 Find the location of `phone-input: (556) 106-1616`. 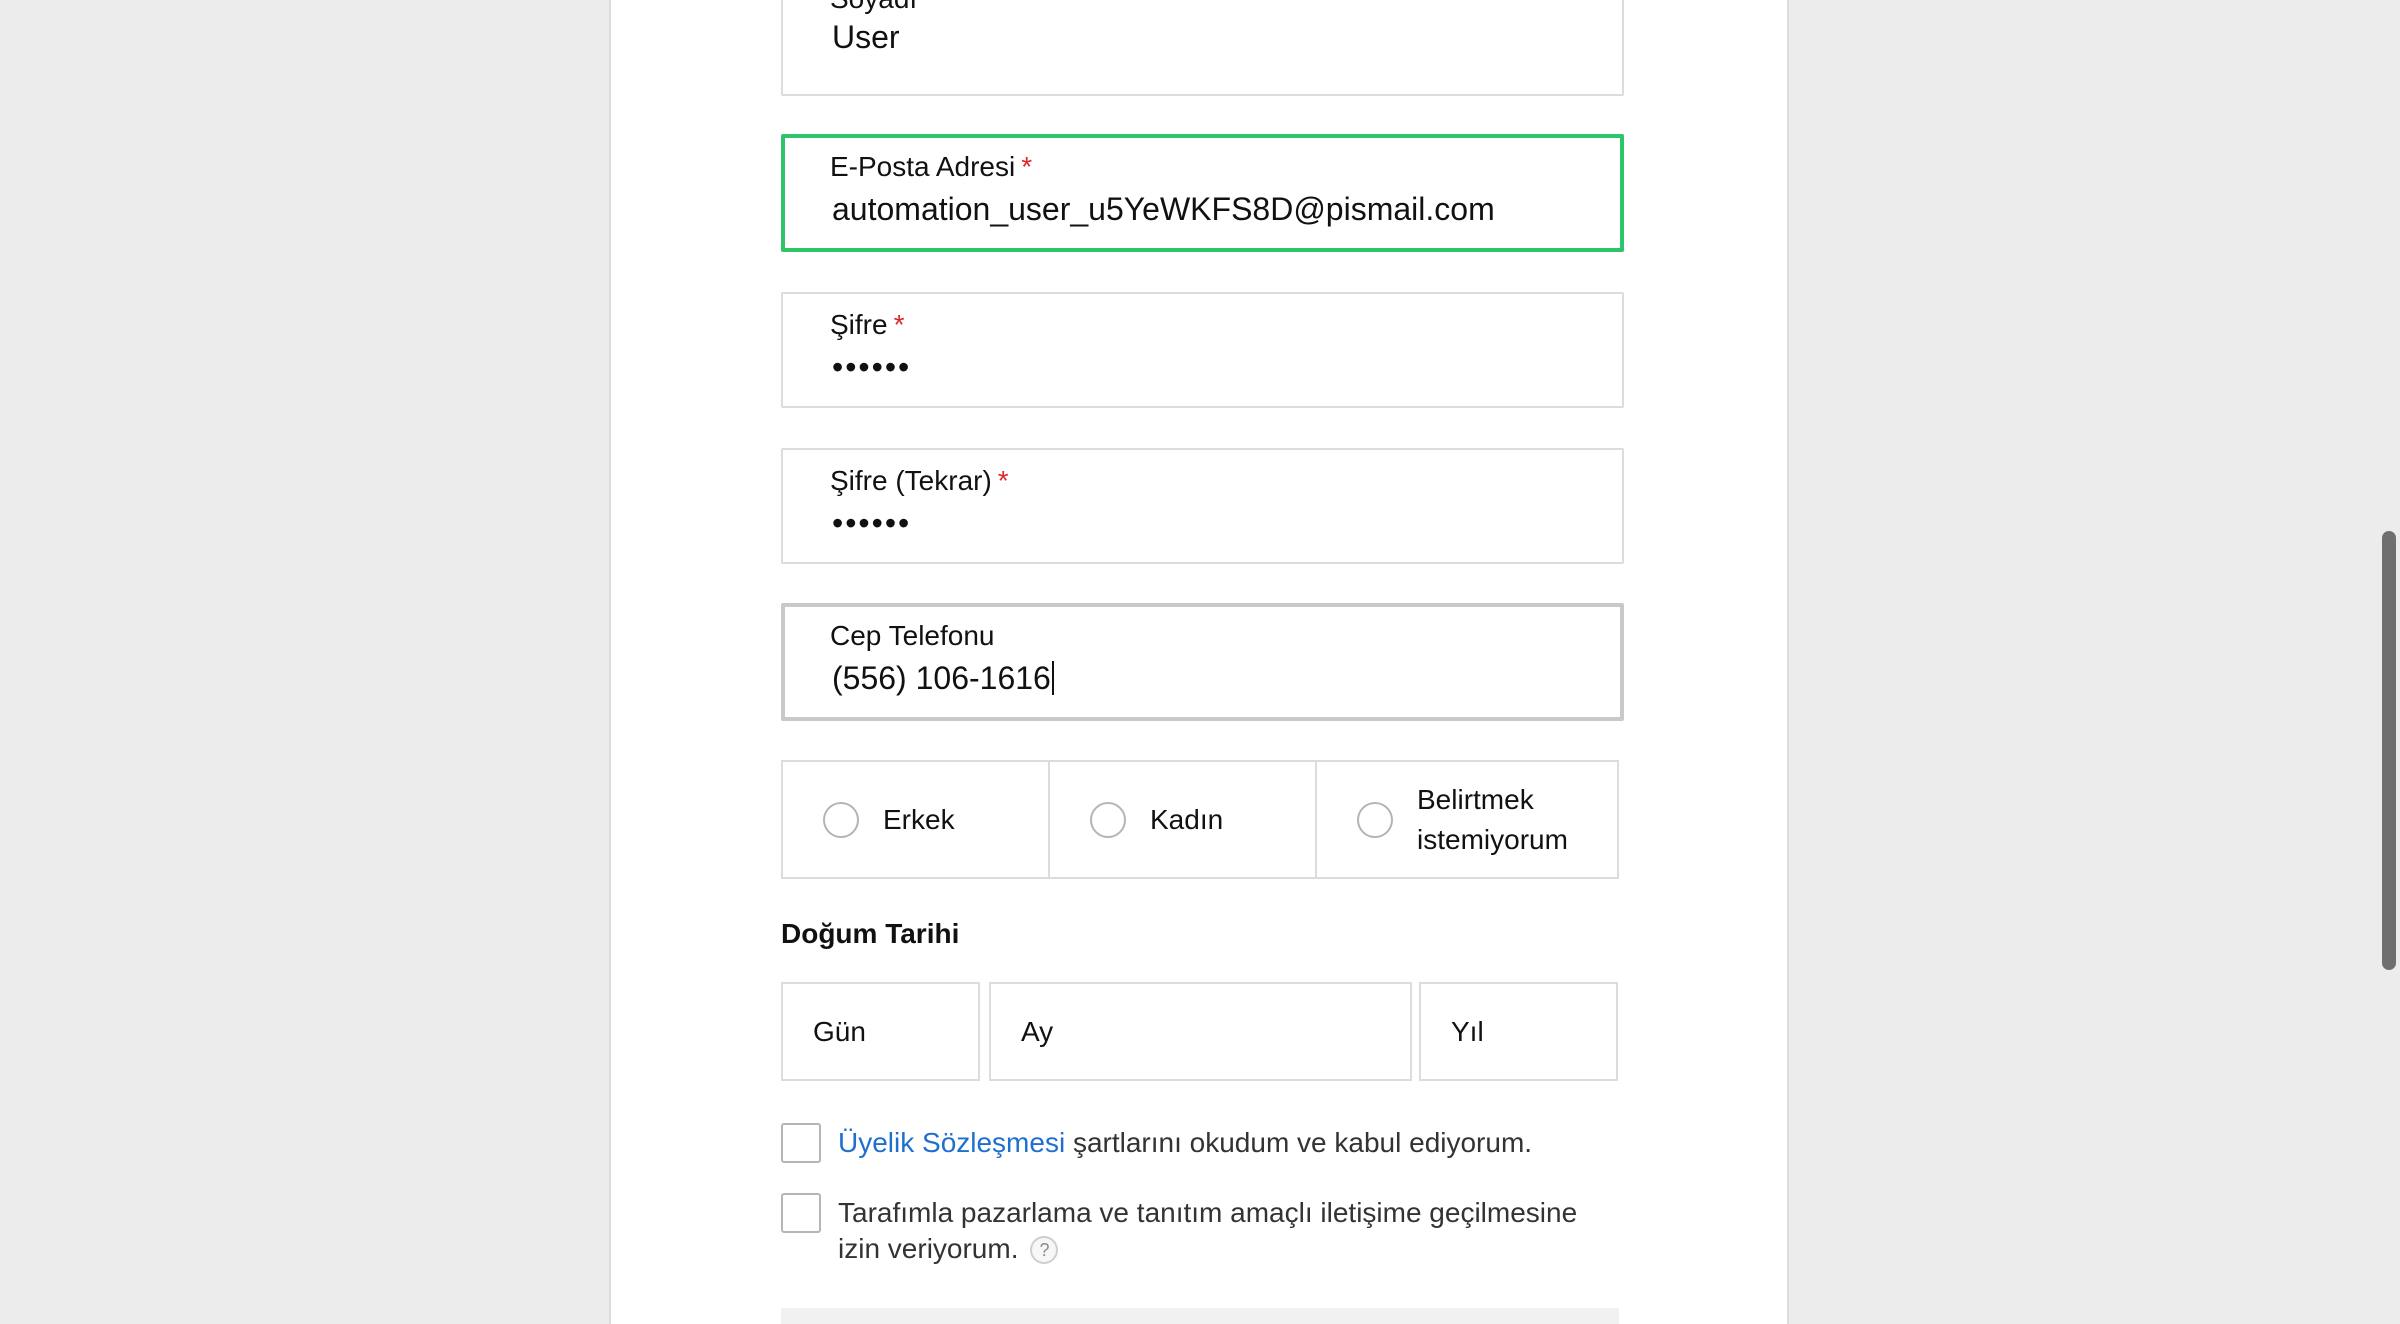

phone-input: (556) 106-1616 is located at coordinates (943, 678).